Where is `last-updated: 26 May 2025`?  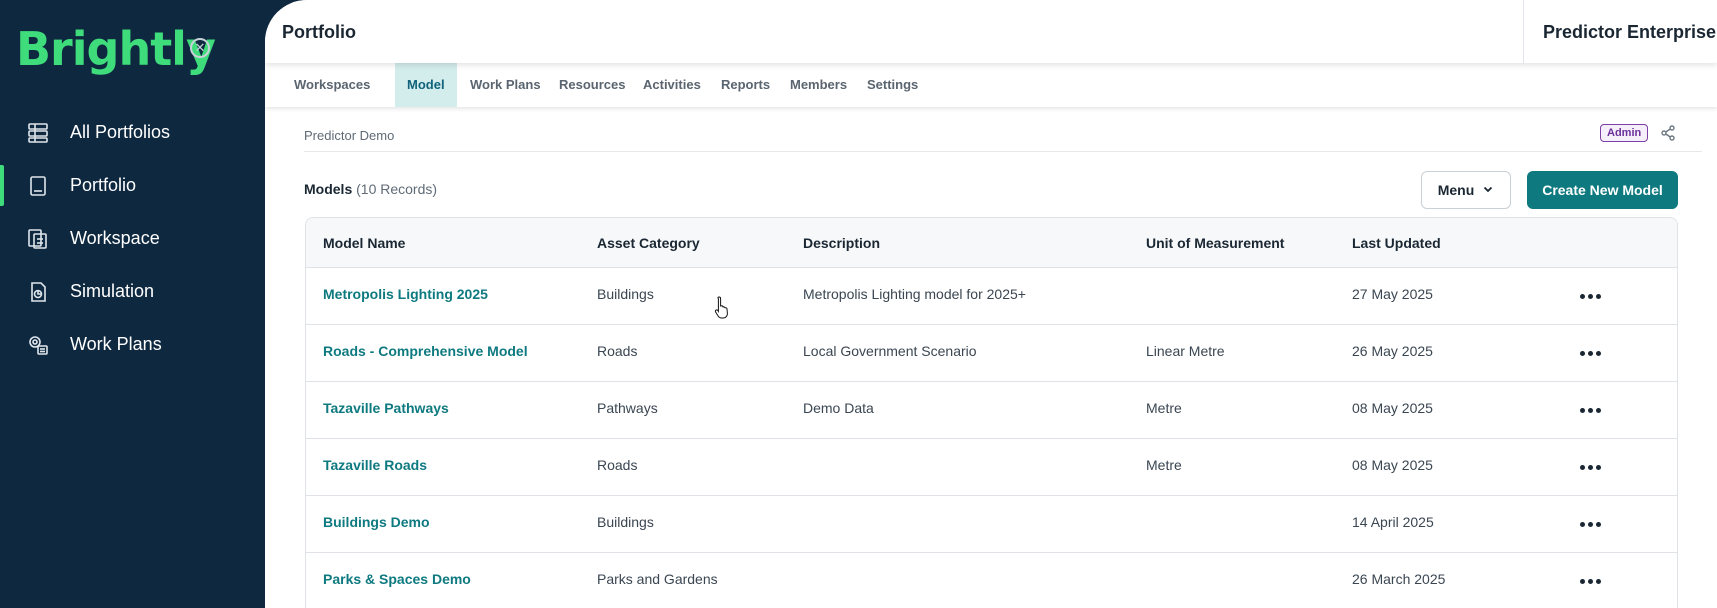 last-updated: 26 May 2025 is located at coordinates (1392, 351).